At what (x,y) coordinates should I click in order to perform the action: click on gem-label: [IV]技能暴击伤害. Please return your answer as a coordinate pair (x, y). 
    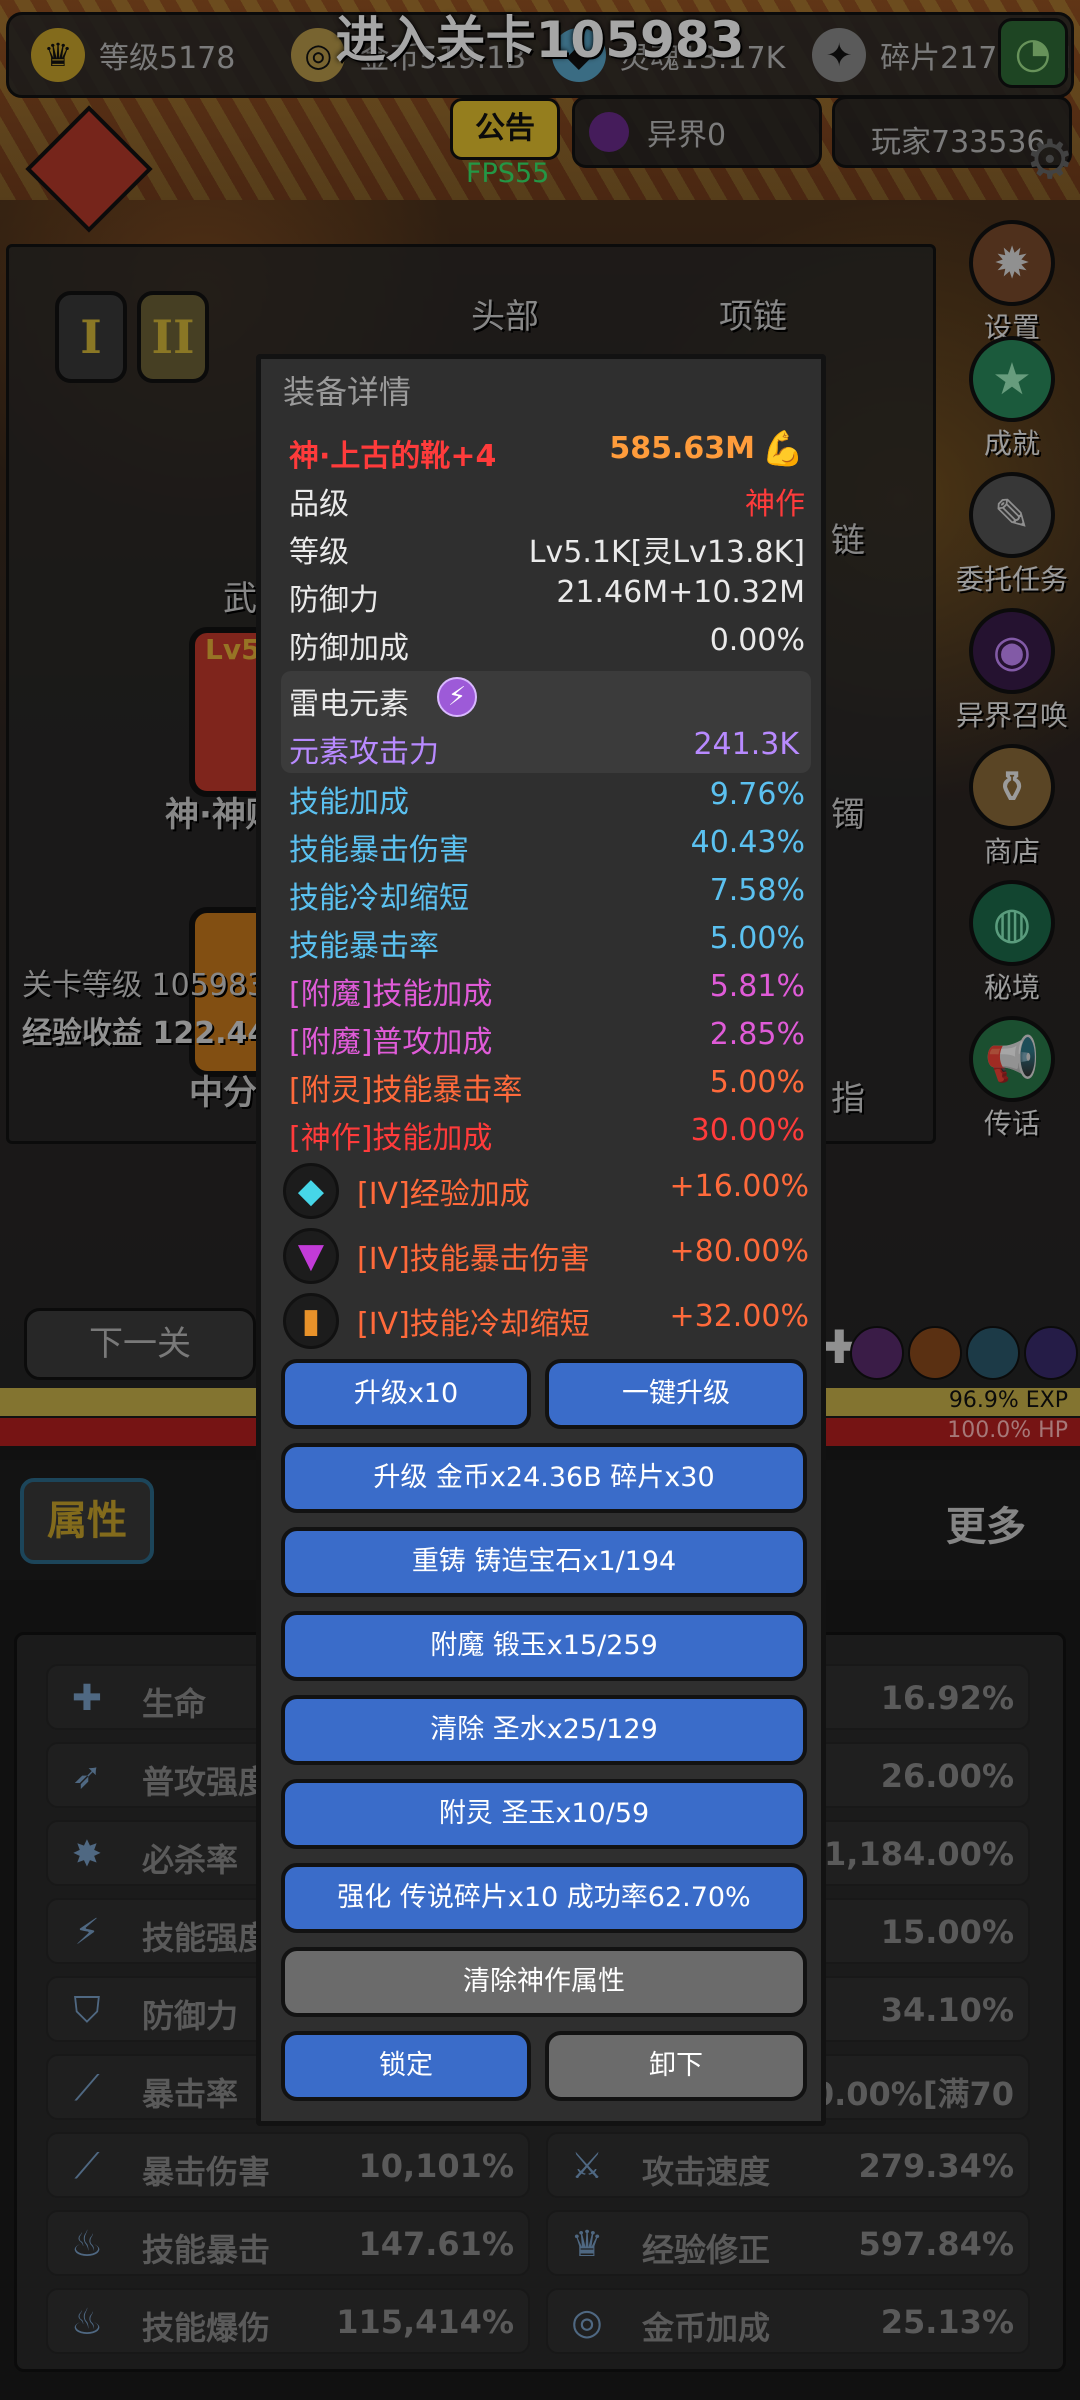
    Looking at the image, I should click on (473, 1259).